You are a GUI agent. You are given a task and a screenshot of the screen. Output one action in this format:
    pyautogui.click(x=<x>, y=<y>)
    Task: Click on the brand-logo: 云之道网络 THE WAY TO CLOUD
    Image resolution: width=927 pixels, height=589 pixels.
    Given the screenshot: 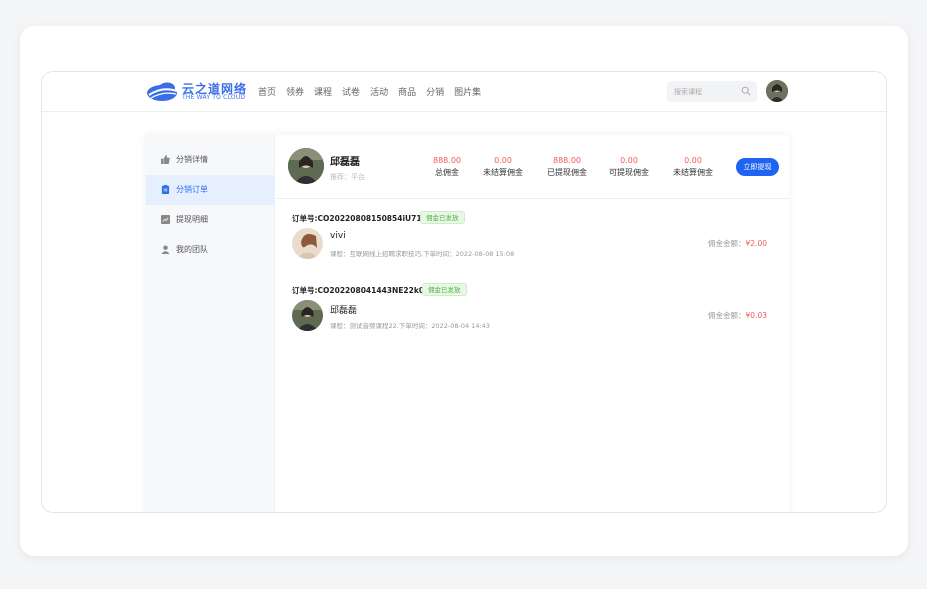 What is the action you would take?
    pyautogui.click(x=196, y=92)
    